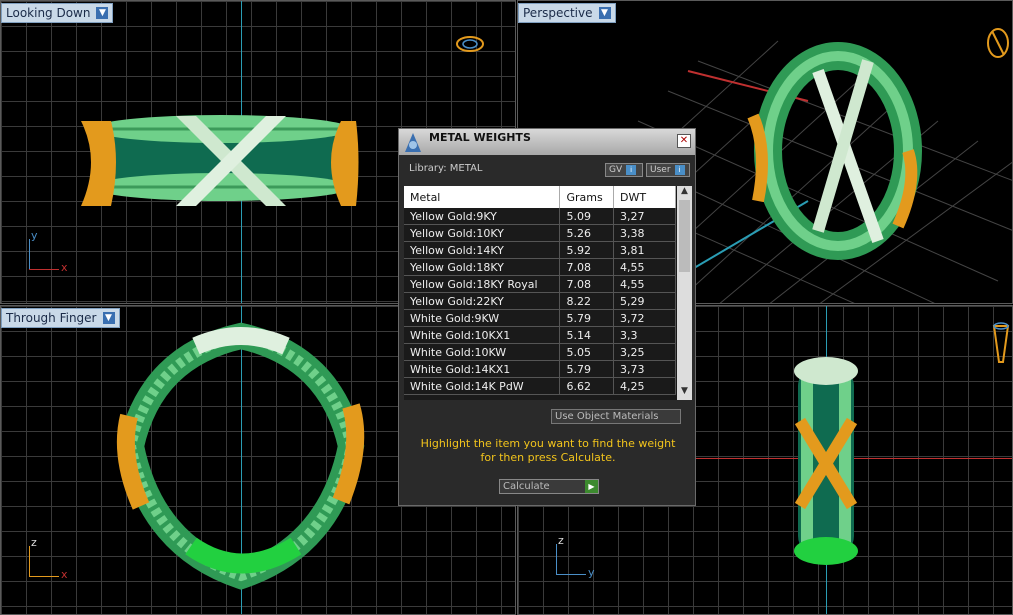 Image resolution: width=1013 pixels, height=615 pixels. I want to click on scroll-up-icon: ▲, so click(684, 193).